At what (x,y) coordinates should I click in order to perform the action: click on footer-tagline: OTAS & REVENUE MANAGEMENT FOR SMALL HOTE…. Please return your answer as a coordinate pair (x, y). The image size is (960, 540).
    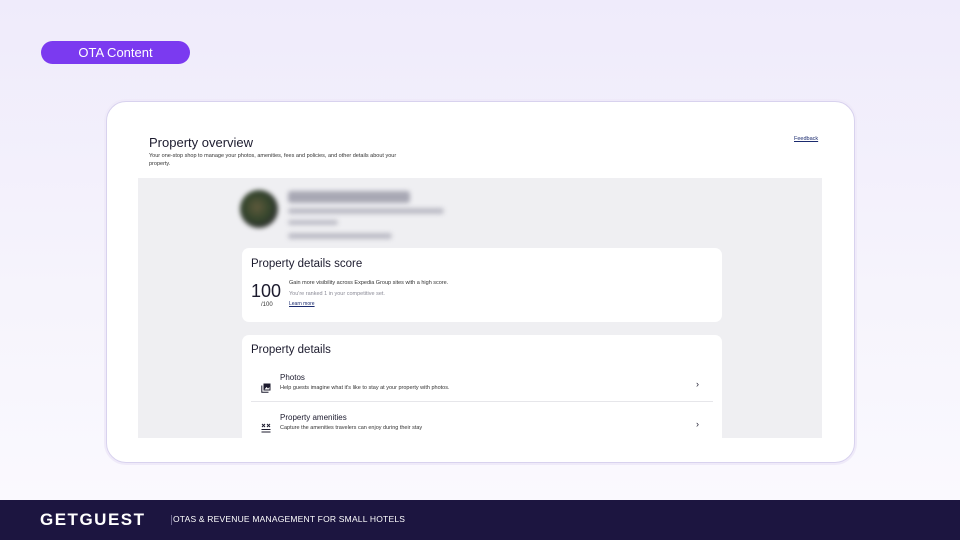
    Looking at the image, I should click on (289, 519).